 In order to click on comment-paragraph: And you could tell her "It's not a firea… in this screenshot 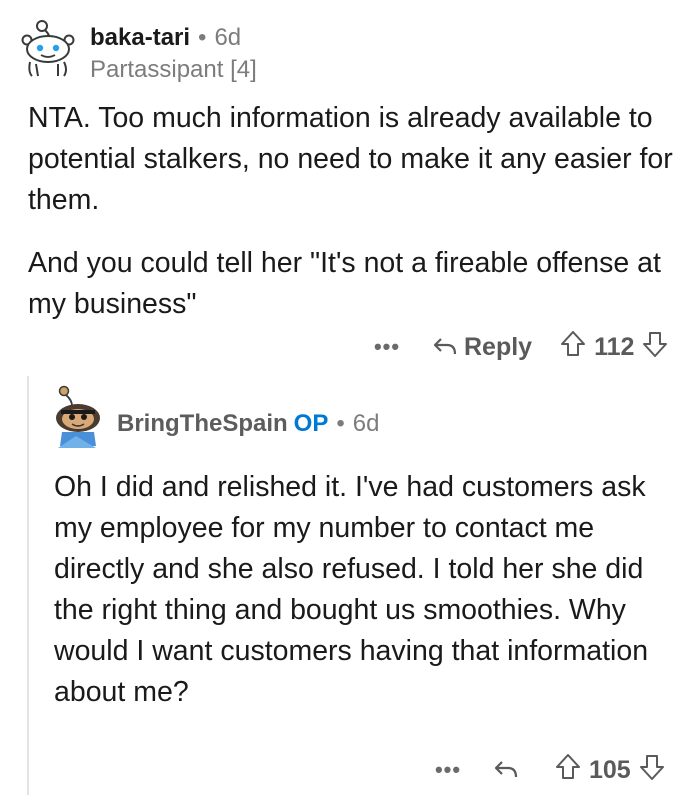, I will do `click(344, 283)`.